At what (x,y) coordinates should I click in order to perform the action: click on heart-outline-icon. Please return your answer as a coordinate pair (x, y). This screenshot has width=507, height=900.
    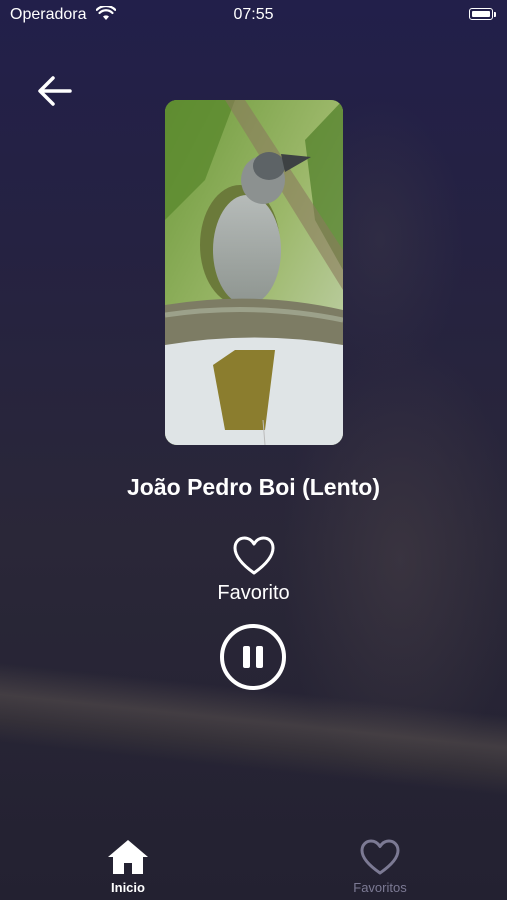
    Looking at the image, I should click on (254, 555).